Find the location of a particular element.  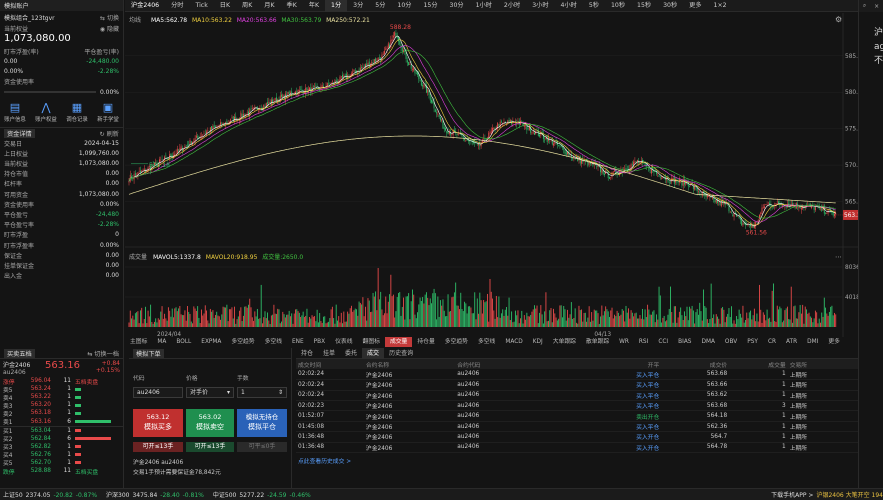

table-row: 02:02:23 沪金2406 au2406 买入平仓 563.68 3 上期所 is located at coordinates (577, 406).